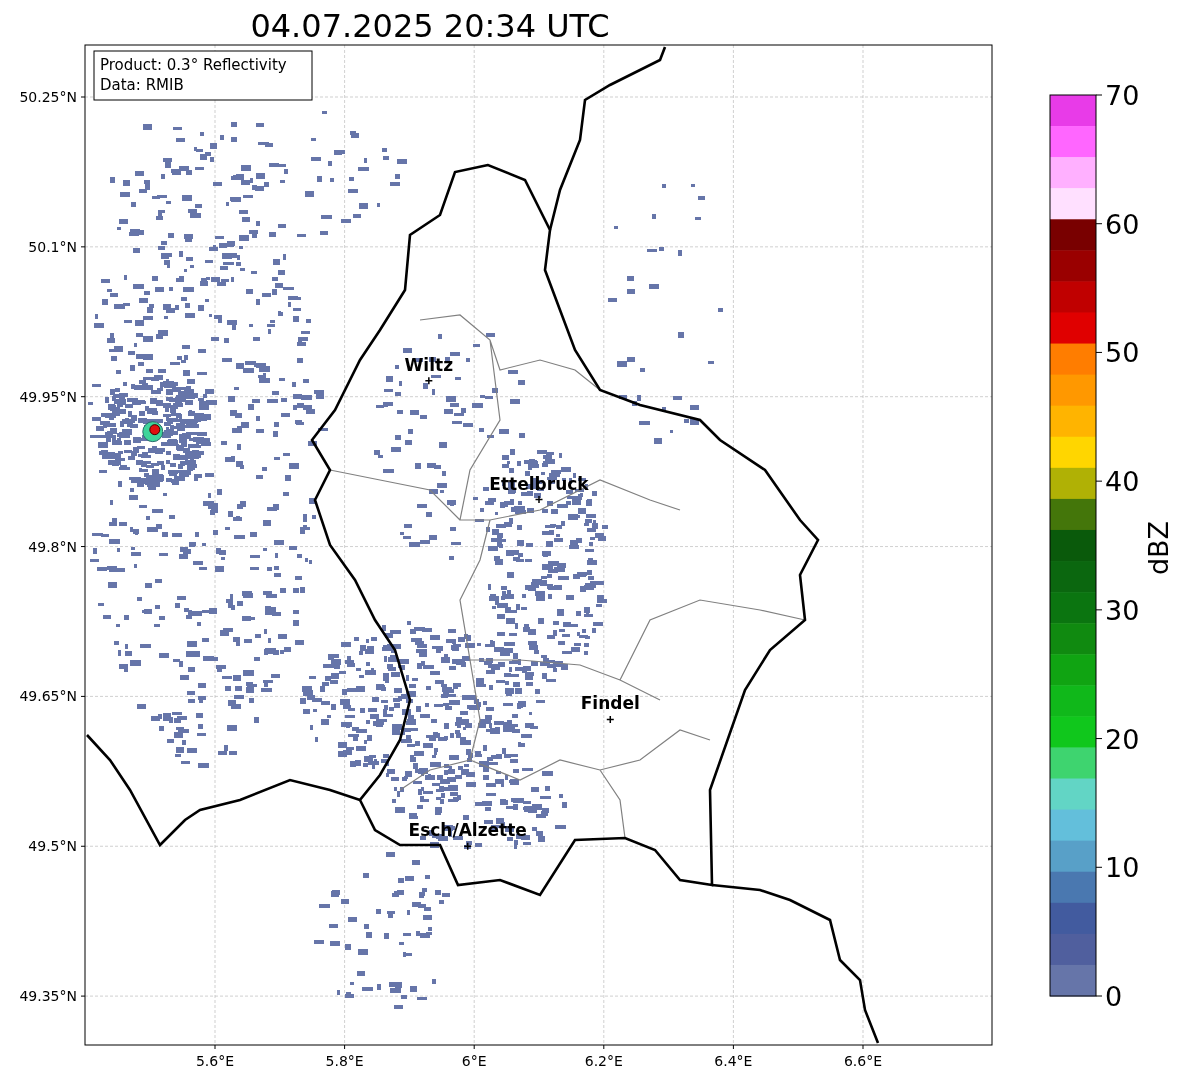 Image resolution: width=1184 pixels, height=1081 pixels. Describe the element at coordinates (1122, 482) in the screenshot. I see `colorbar-tick-label: 40` at that location.